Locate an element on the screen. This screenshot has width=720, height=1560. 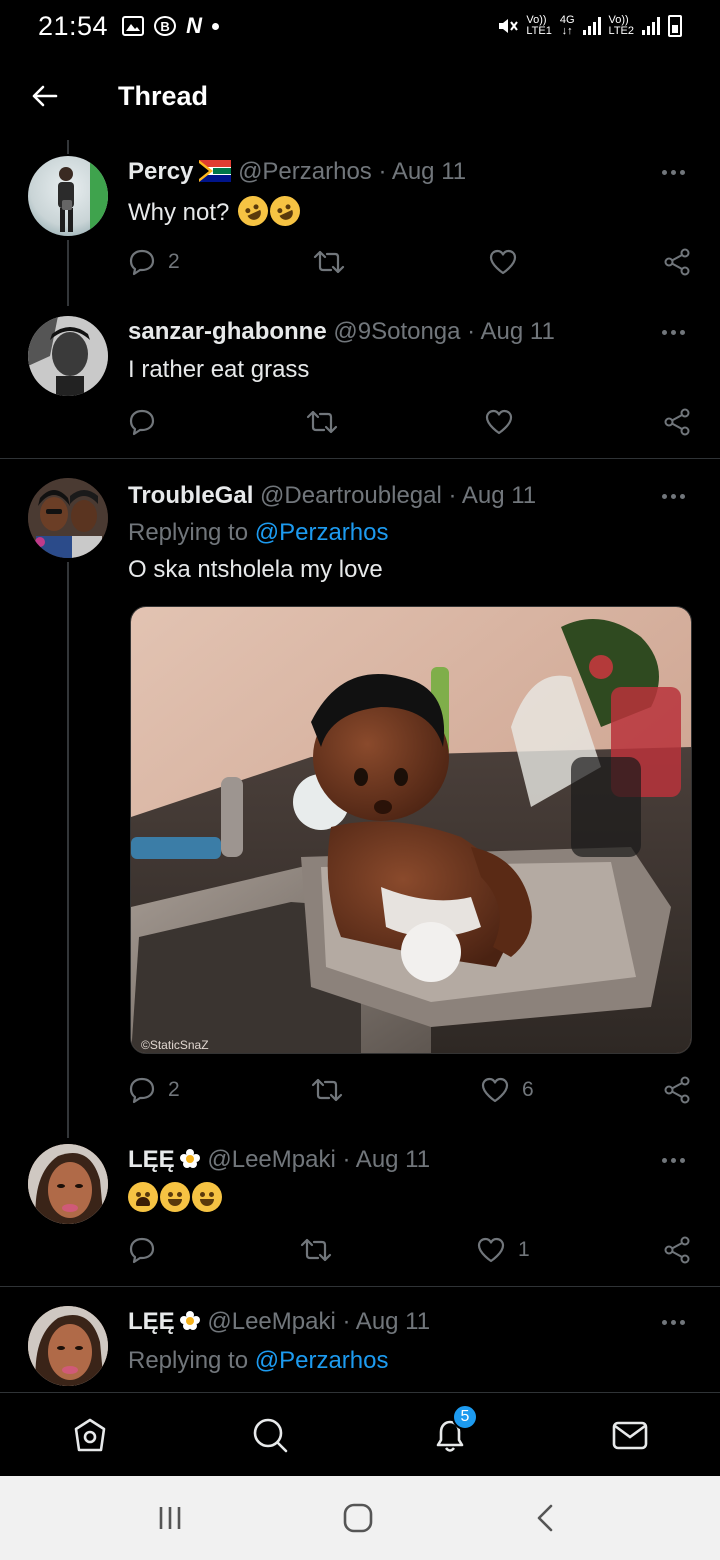
messages-icon is located at coordinates (630, 1435).